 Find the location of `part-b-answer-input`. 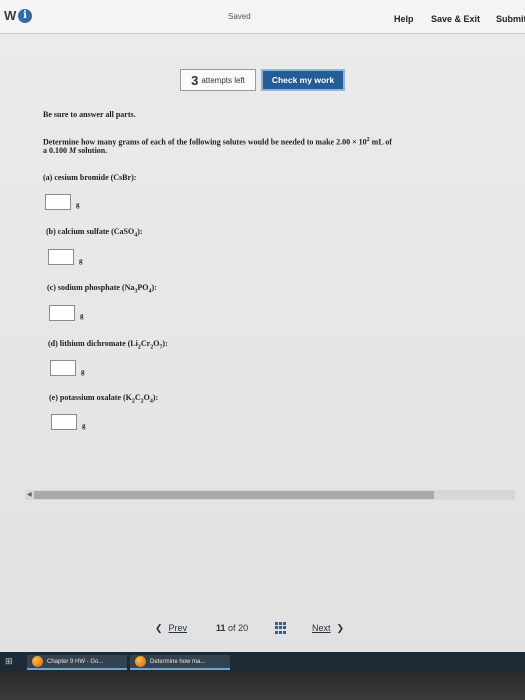

part-b-answer-input is located at coordinates (61, 257).